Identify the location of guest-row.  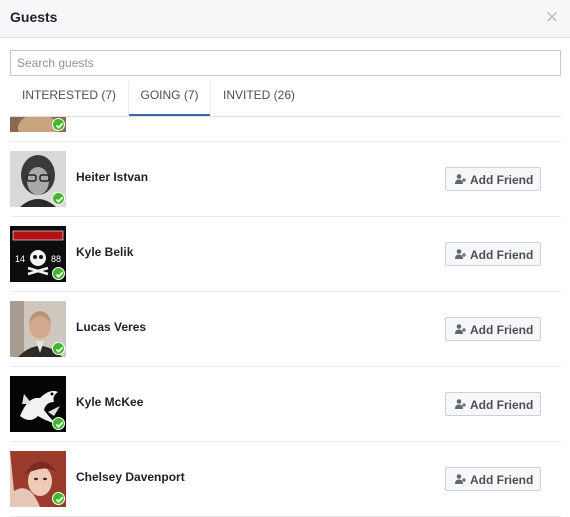
(285, 129).